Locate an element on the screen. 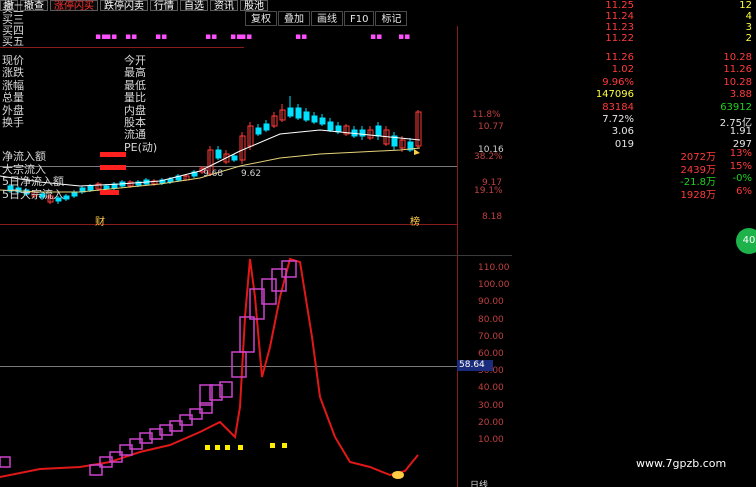 The image size is (756, 487). chart-toolbar: 复权 叠加 画线 F10 标记 is located at coordinates (326, 18).